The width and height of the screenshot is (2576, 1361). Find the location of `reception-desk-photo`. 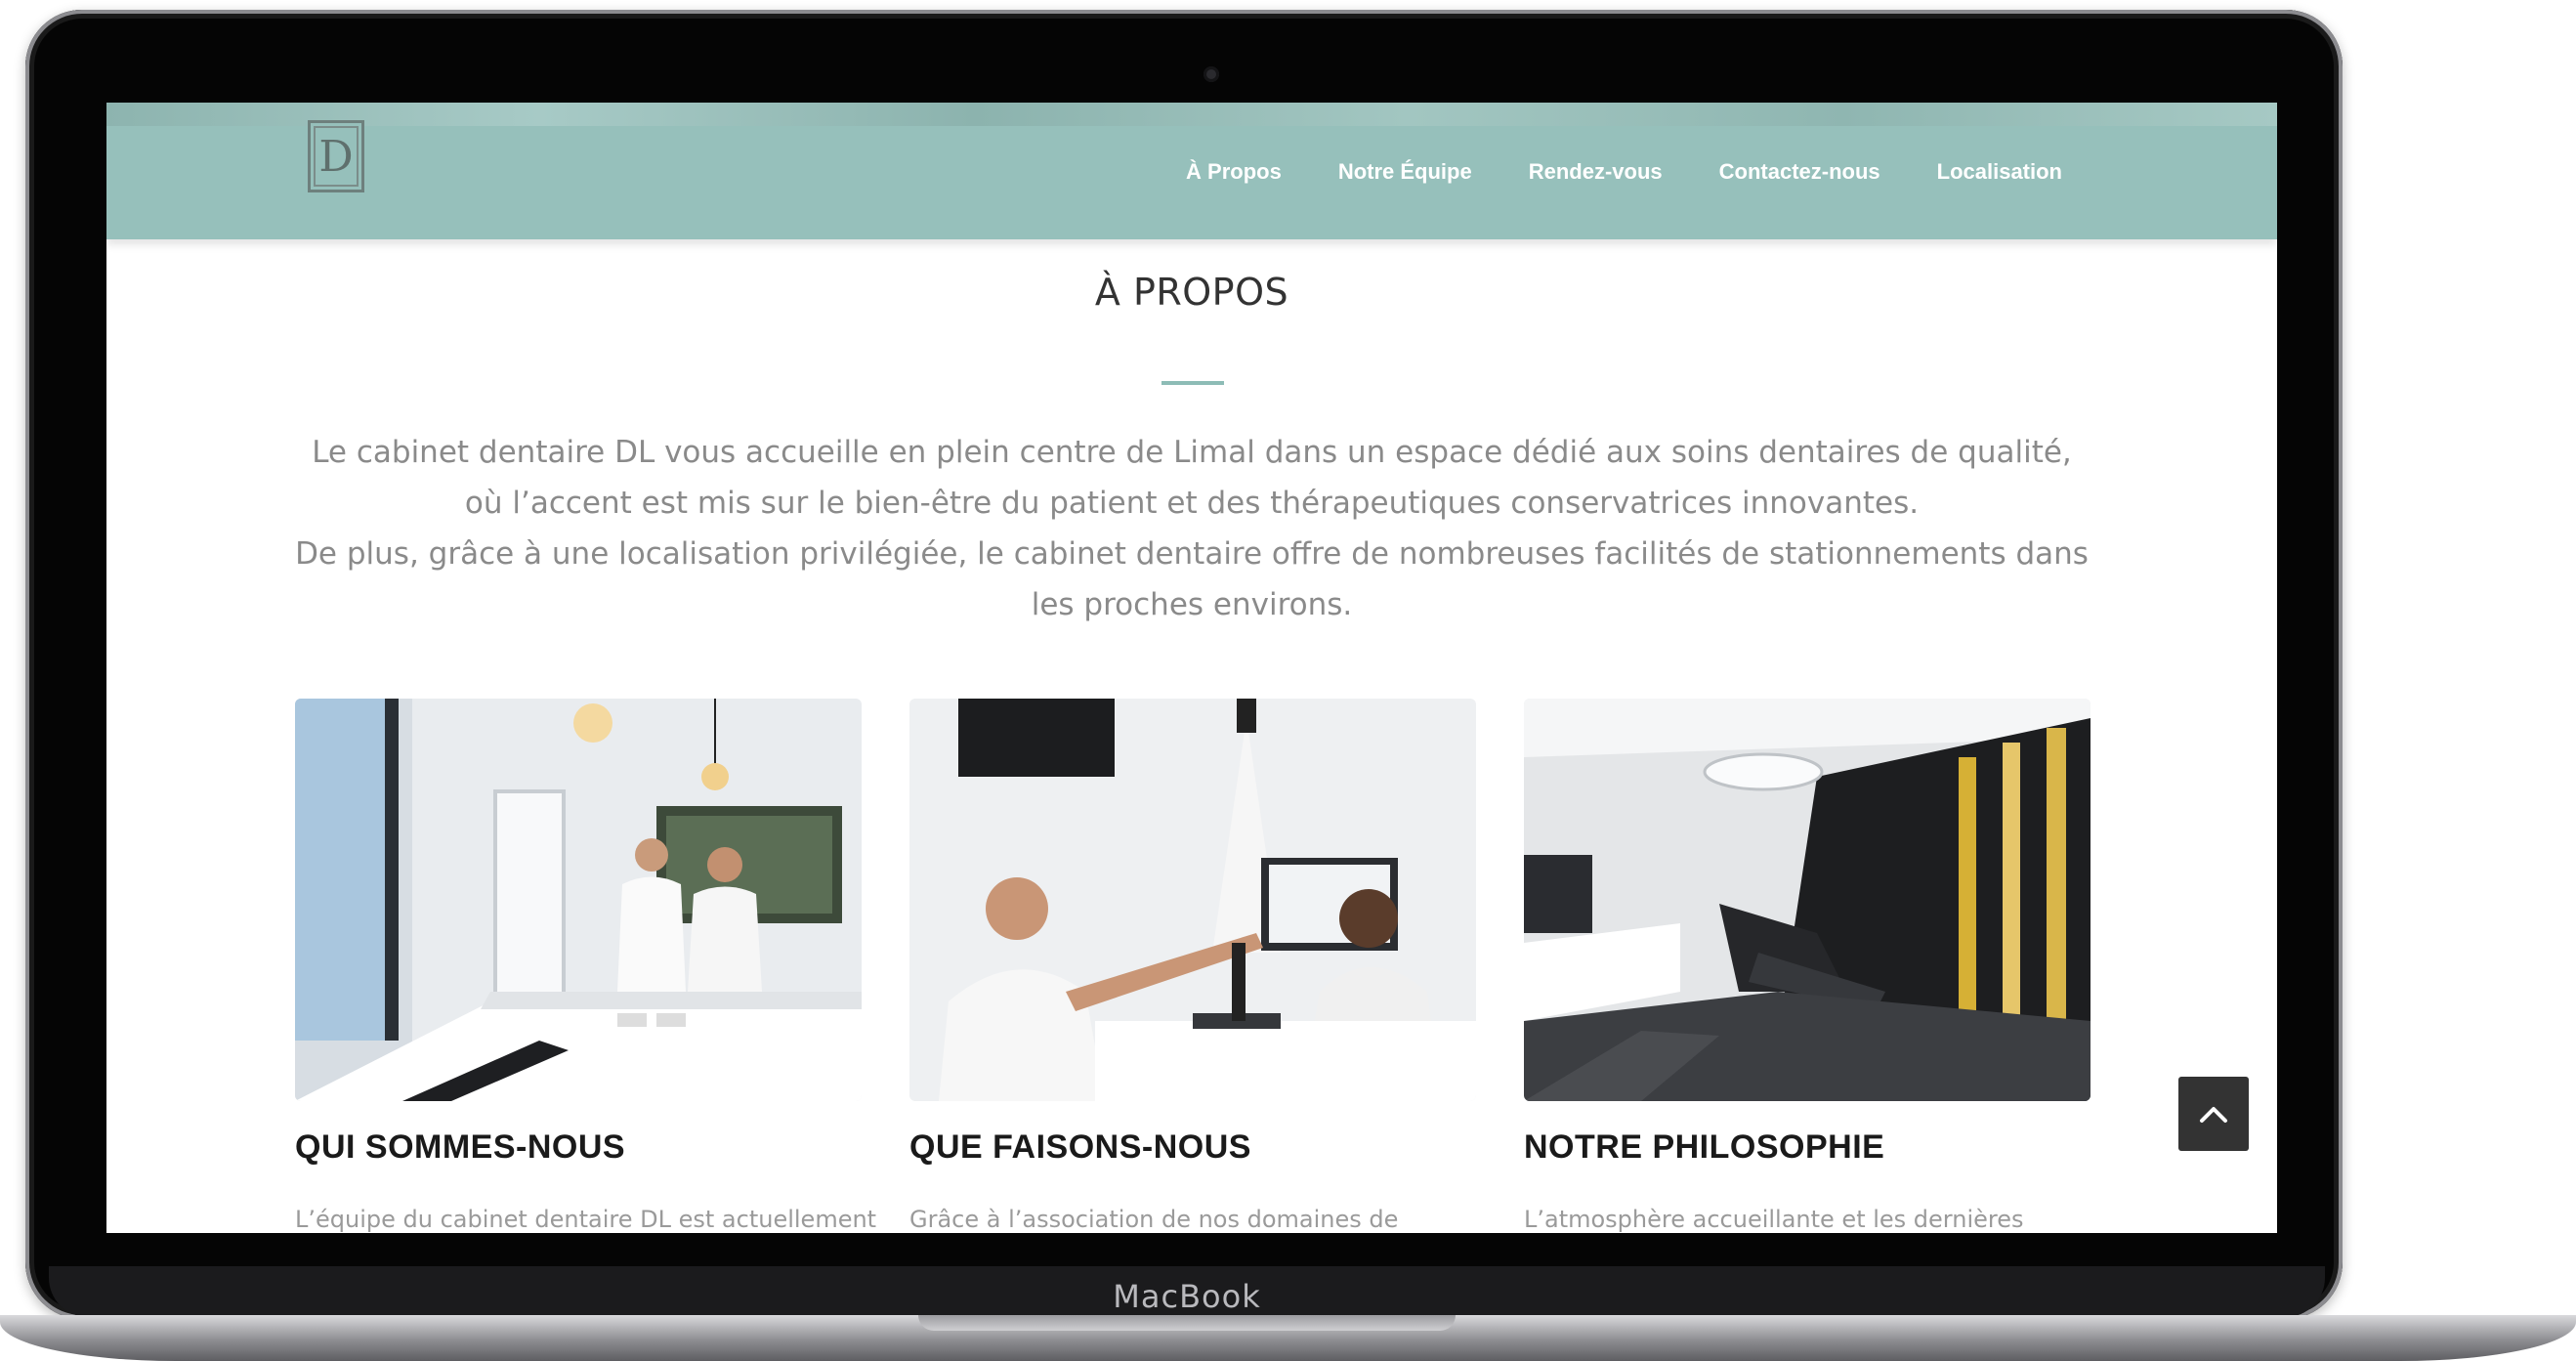

reception-desk-photo is located at coordinates (578, 900).